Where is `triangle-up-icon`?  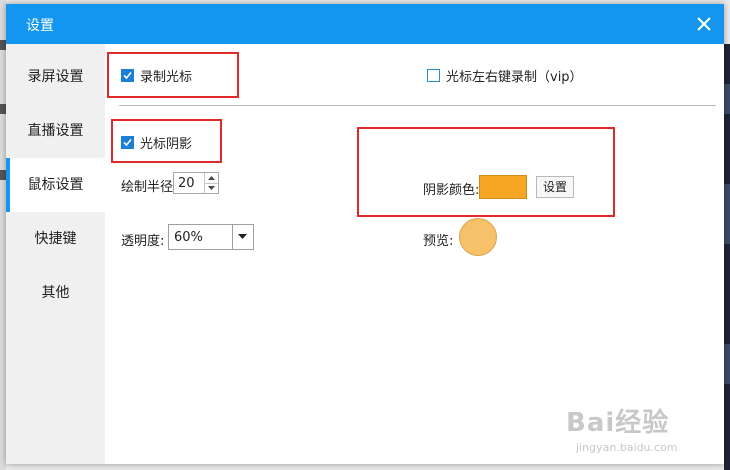 triangle-up-icon is located at coordinates (211, 178).